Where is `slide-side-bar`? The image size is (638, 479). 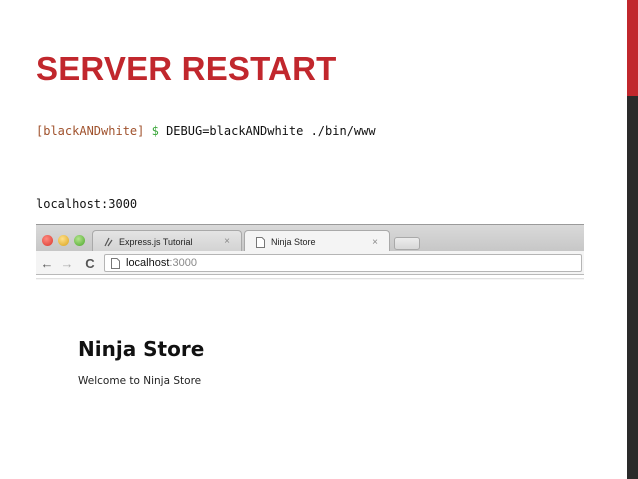 slide-side-bar is located at coordinates (632, 239).